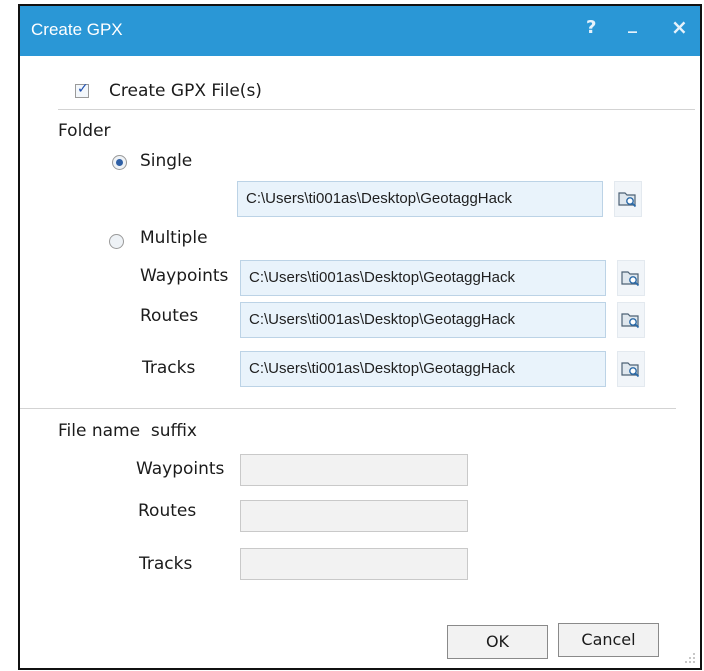 This screenshot has width=704, height=671. What do you see at coordinates (77, 29) in the screenshot?
I see `dialog-title: Create GPX` at bounding box center [77, 29].